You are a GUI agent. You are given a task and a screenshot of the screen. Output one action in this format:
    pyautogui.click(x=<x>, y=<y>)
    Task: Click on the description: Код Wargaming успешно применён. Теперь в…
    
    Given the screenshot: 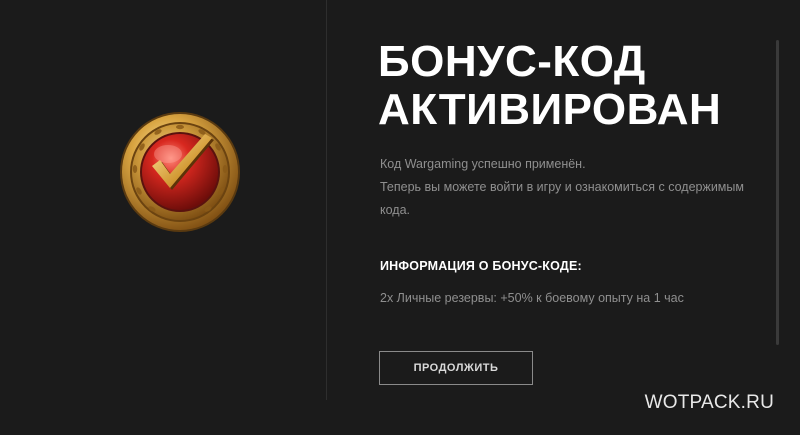 What is the action you would take?
    pyautogui.click(x=565, y=187)
    